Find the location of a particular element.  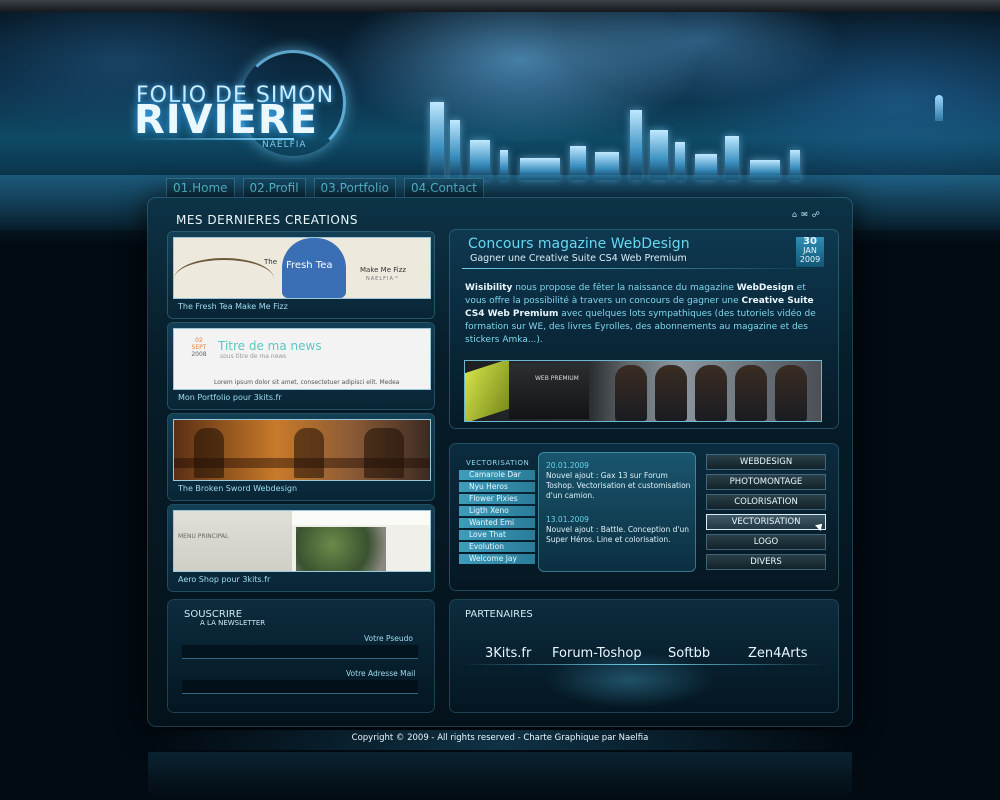

pseudo-label: Votre Pseudo is located at coordinates (389, 638).